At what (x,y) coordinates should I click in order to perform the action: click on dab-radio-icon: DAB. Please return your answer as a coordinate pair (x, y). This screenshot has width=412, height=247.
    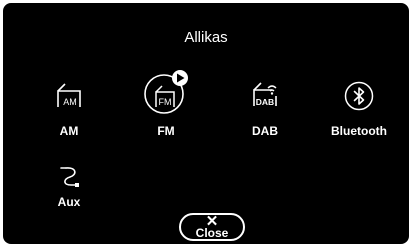
    Looking at the image, I should click on (265, 94).